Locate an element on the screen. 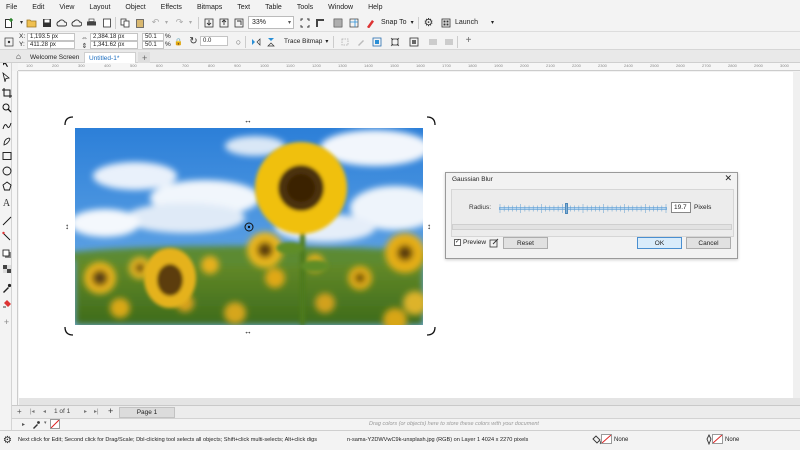 Image resolution: width=800 pixels, height=450 pixels. menu-help: Help is located at coordinates (375, 7).